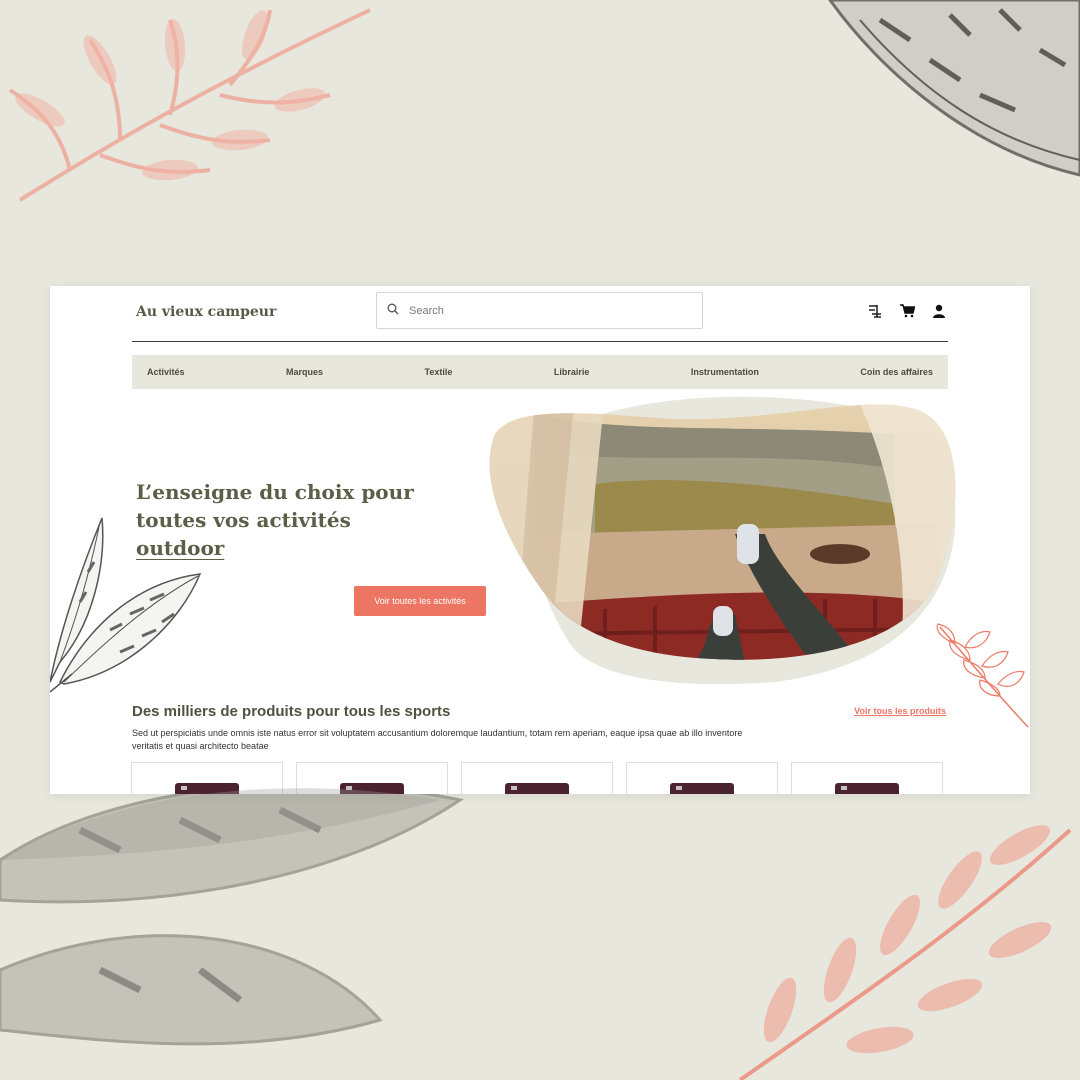 This screenshot has width=1080, height=1080. I want to click on header-actions, so click(907, 311).